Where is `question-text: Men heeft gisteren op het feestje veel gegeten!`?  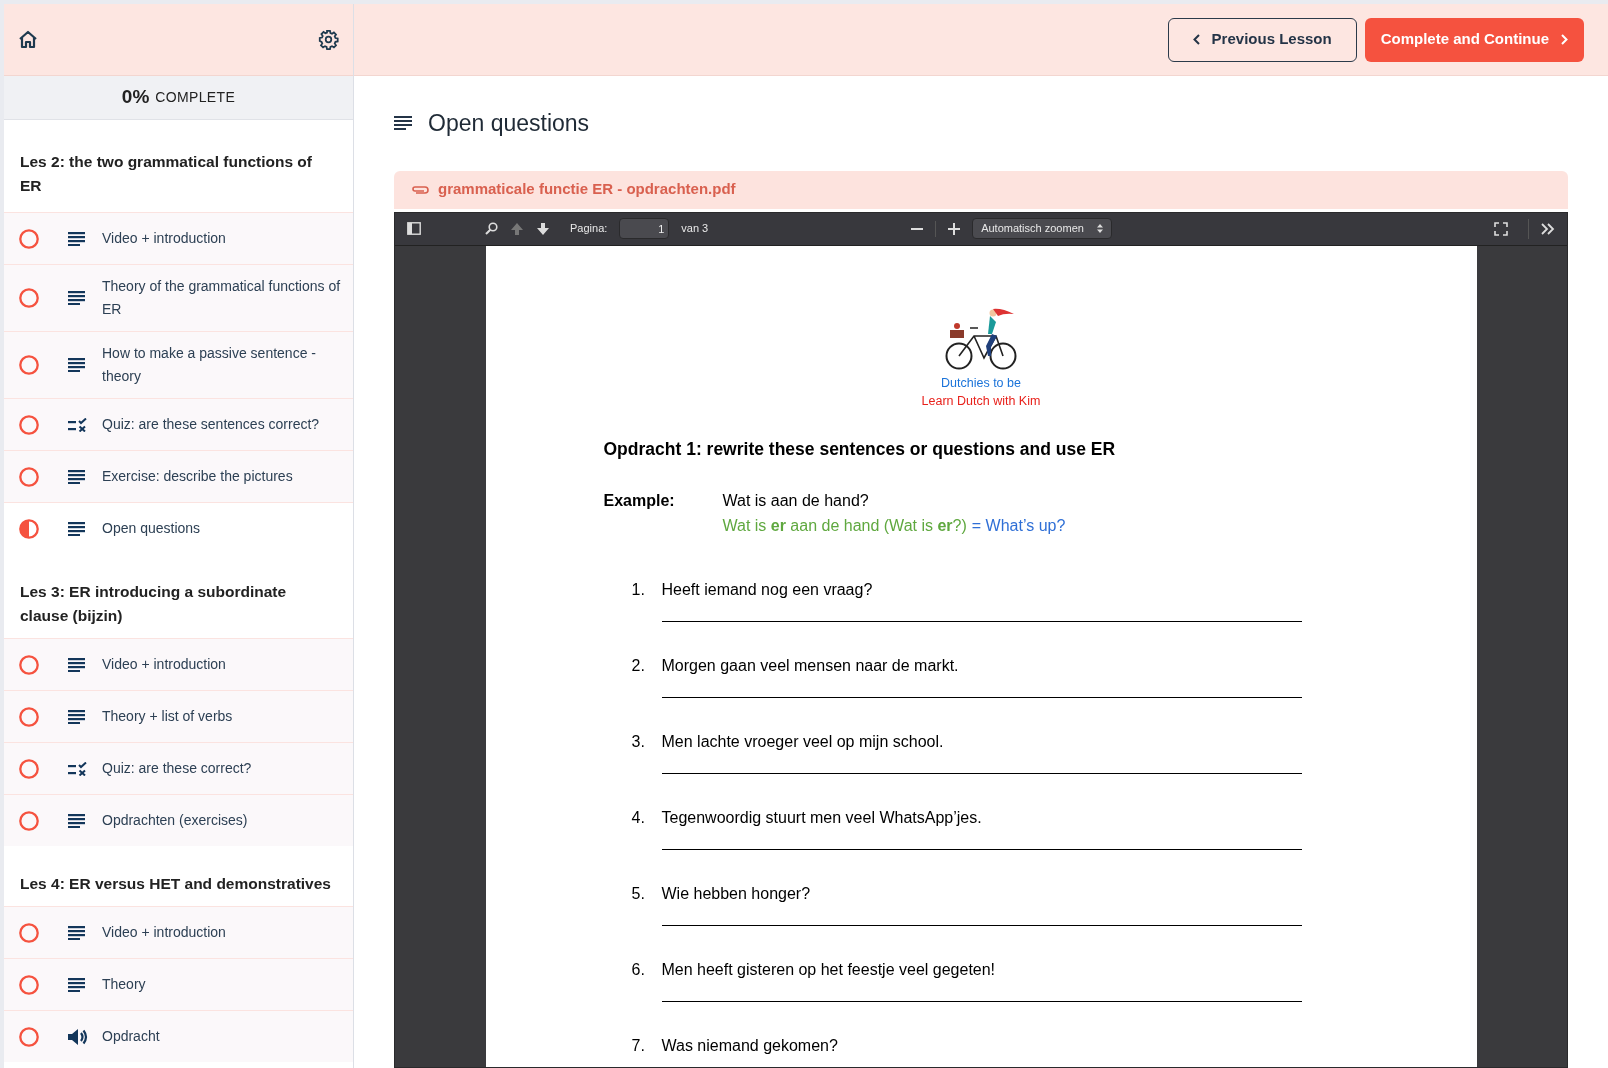 question-text: Men heeft gisteren op het feestje veel gegeten! is located at coordinates (828, 969).